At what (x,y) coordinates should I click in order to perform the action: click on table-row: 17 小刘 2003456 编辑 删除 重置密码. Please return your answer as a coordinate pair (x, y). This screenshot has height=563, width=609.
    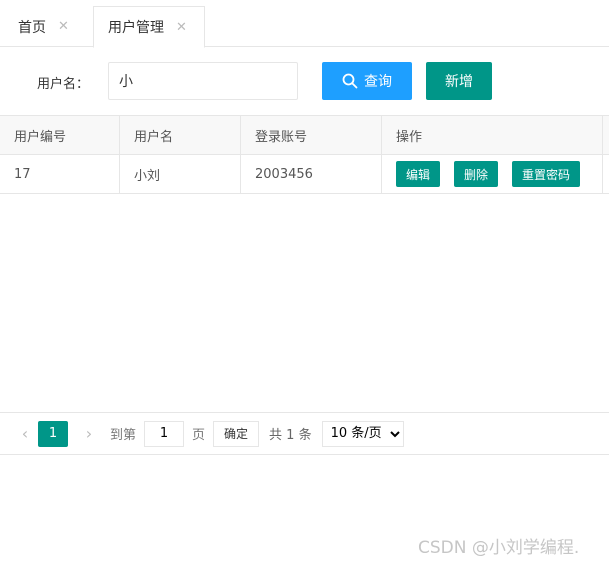
    Looking at the image, I should click on (304, 174).